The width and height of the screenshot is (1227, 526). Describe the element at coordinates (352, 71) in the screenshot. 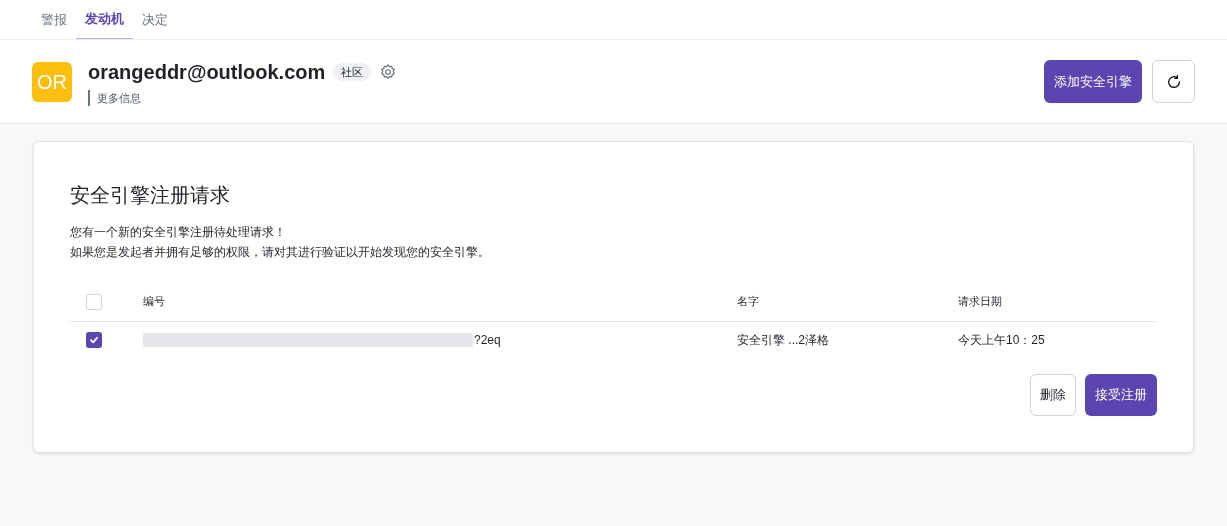

I see `community-badge: 社区` at that location.